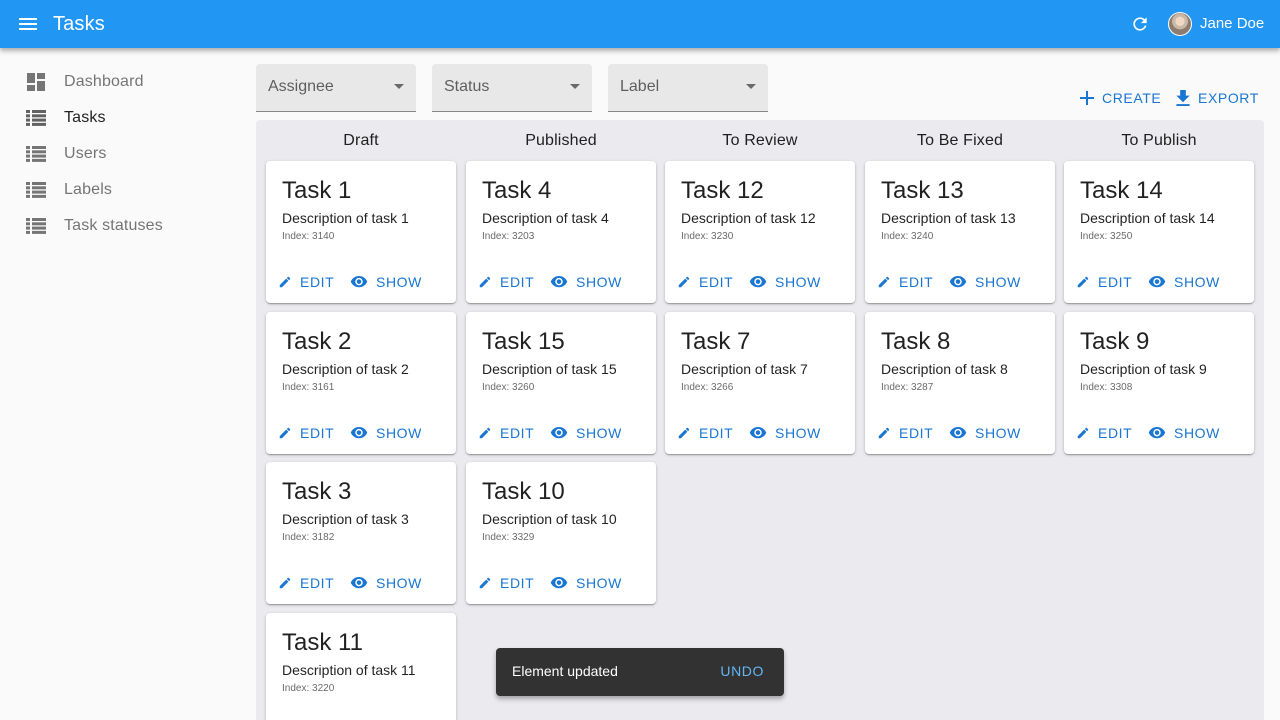  Describe the element at coordinates (549, 369) in the screenshot. I see `task-description: Description of task 15` at that location.